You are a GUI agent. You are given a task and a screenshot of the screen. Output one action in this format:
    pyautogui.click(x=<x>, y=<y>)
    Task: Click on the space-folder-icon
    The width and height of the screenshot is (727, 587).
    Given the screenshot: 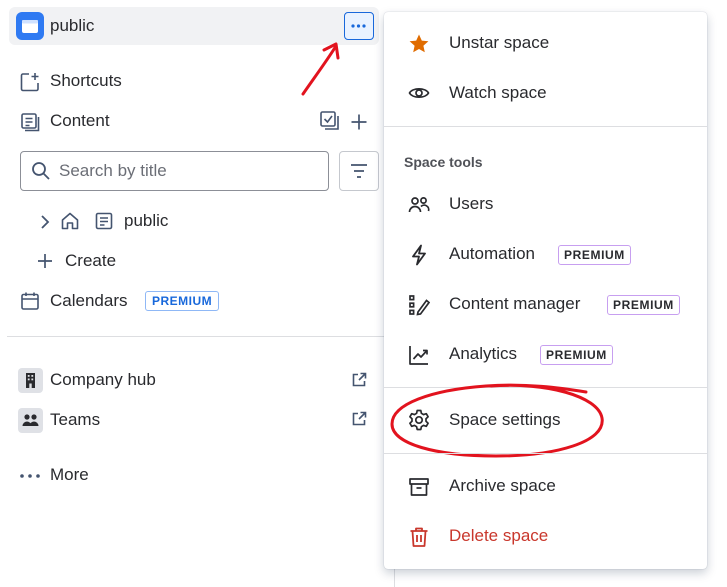 What is the action you would take?
    pyautogui.click(x=30, y=26)
    